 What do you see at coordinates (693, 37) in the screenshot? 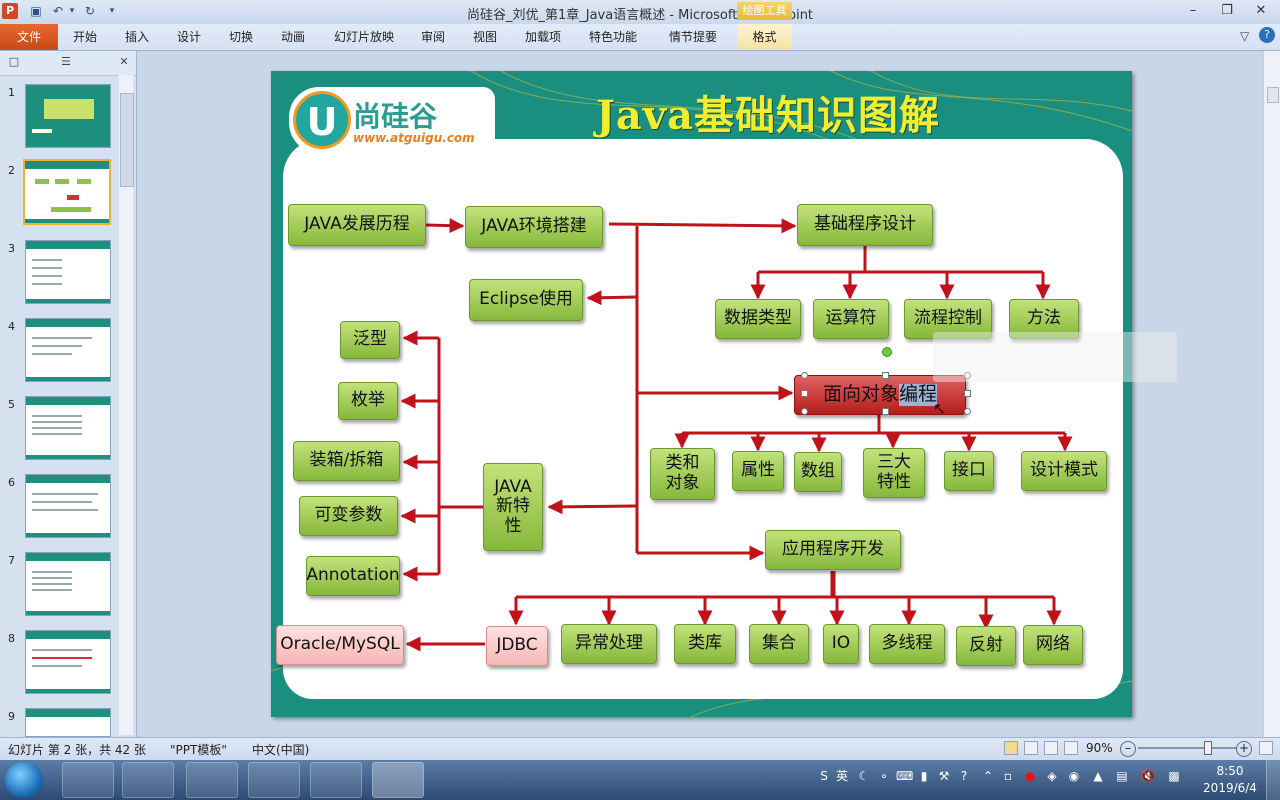
I see `tab-storyboard: 情节提要` at bounding box center [693, 37].